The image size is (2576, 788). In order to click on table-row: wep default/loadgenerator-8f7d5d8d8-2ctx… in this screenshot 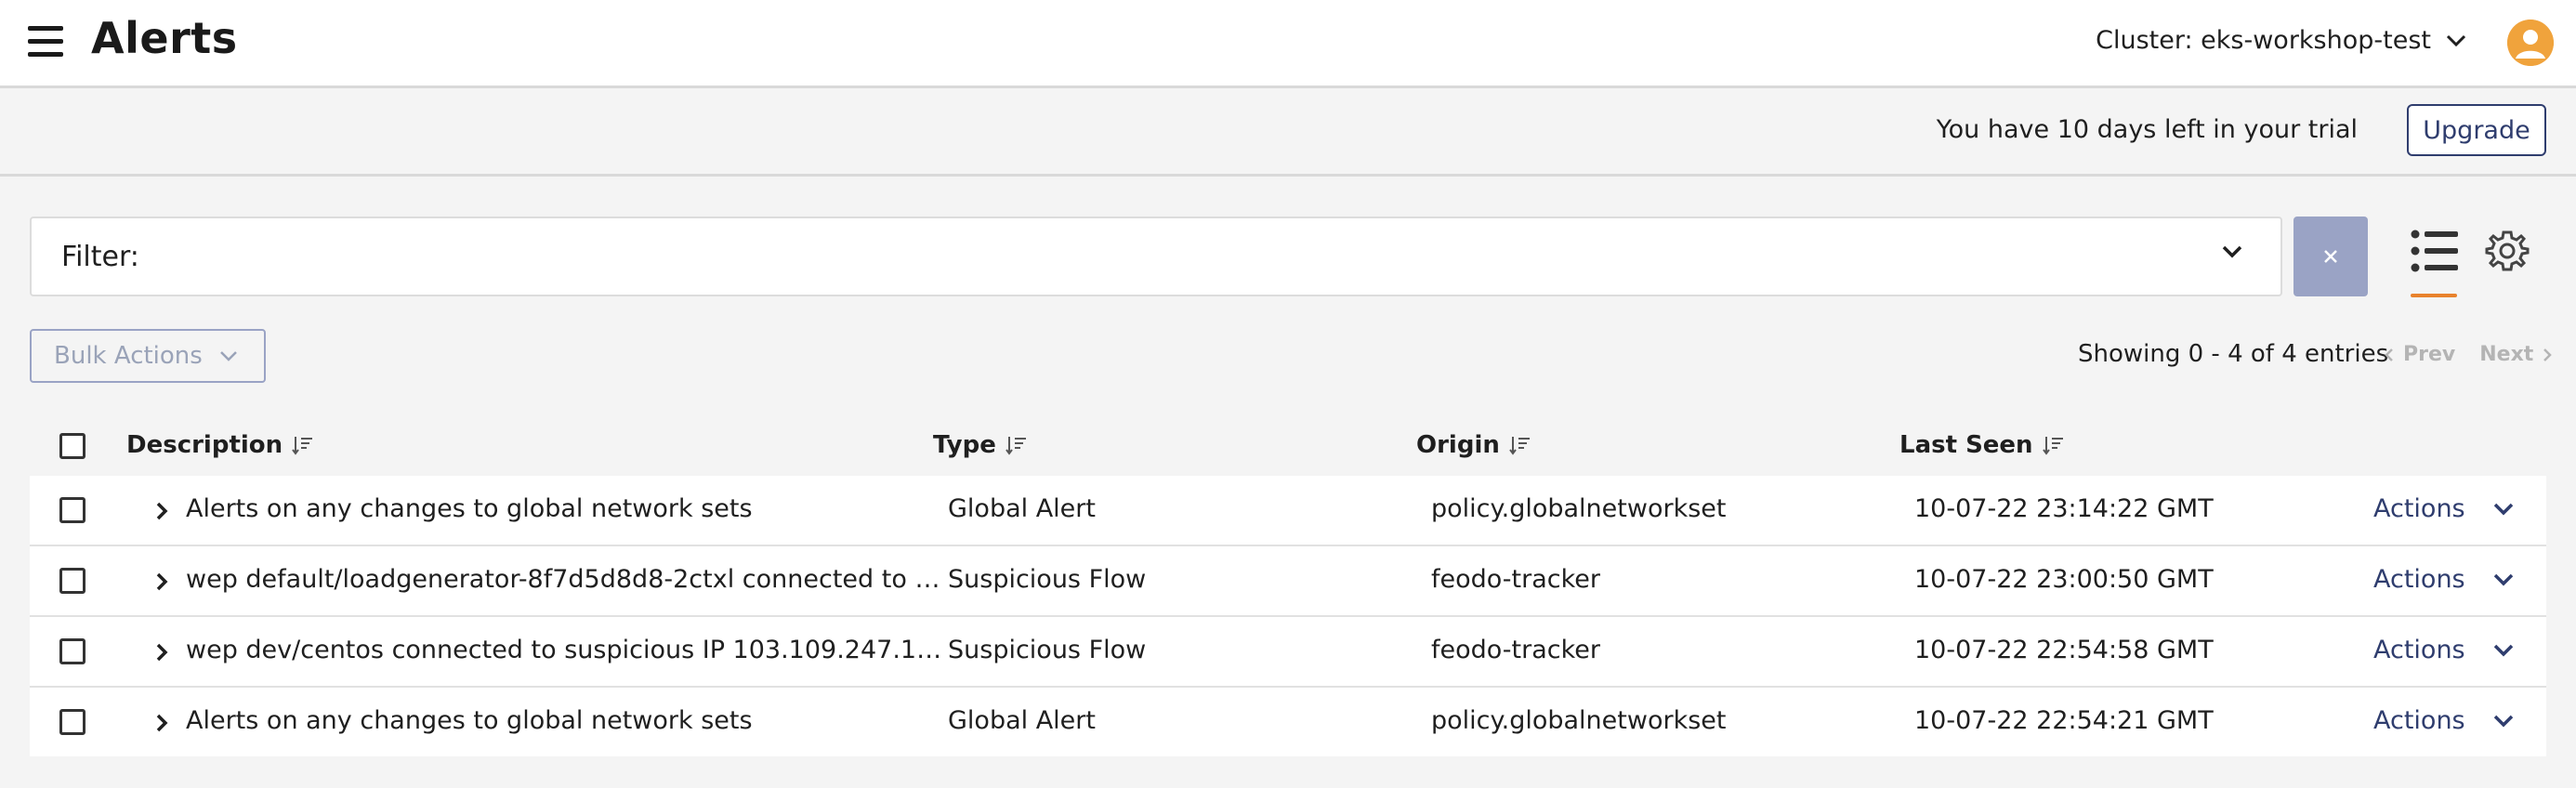, I will do `click(1288, 581)`.